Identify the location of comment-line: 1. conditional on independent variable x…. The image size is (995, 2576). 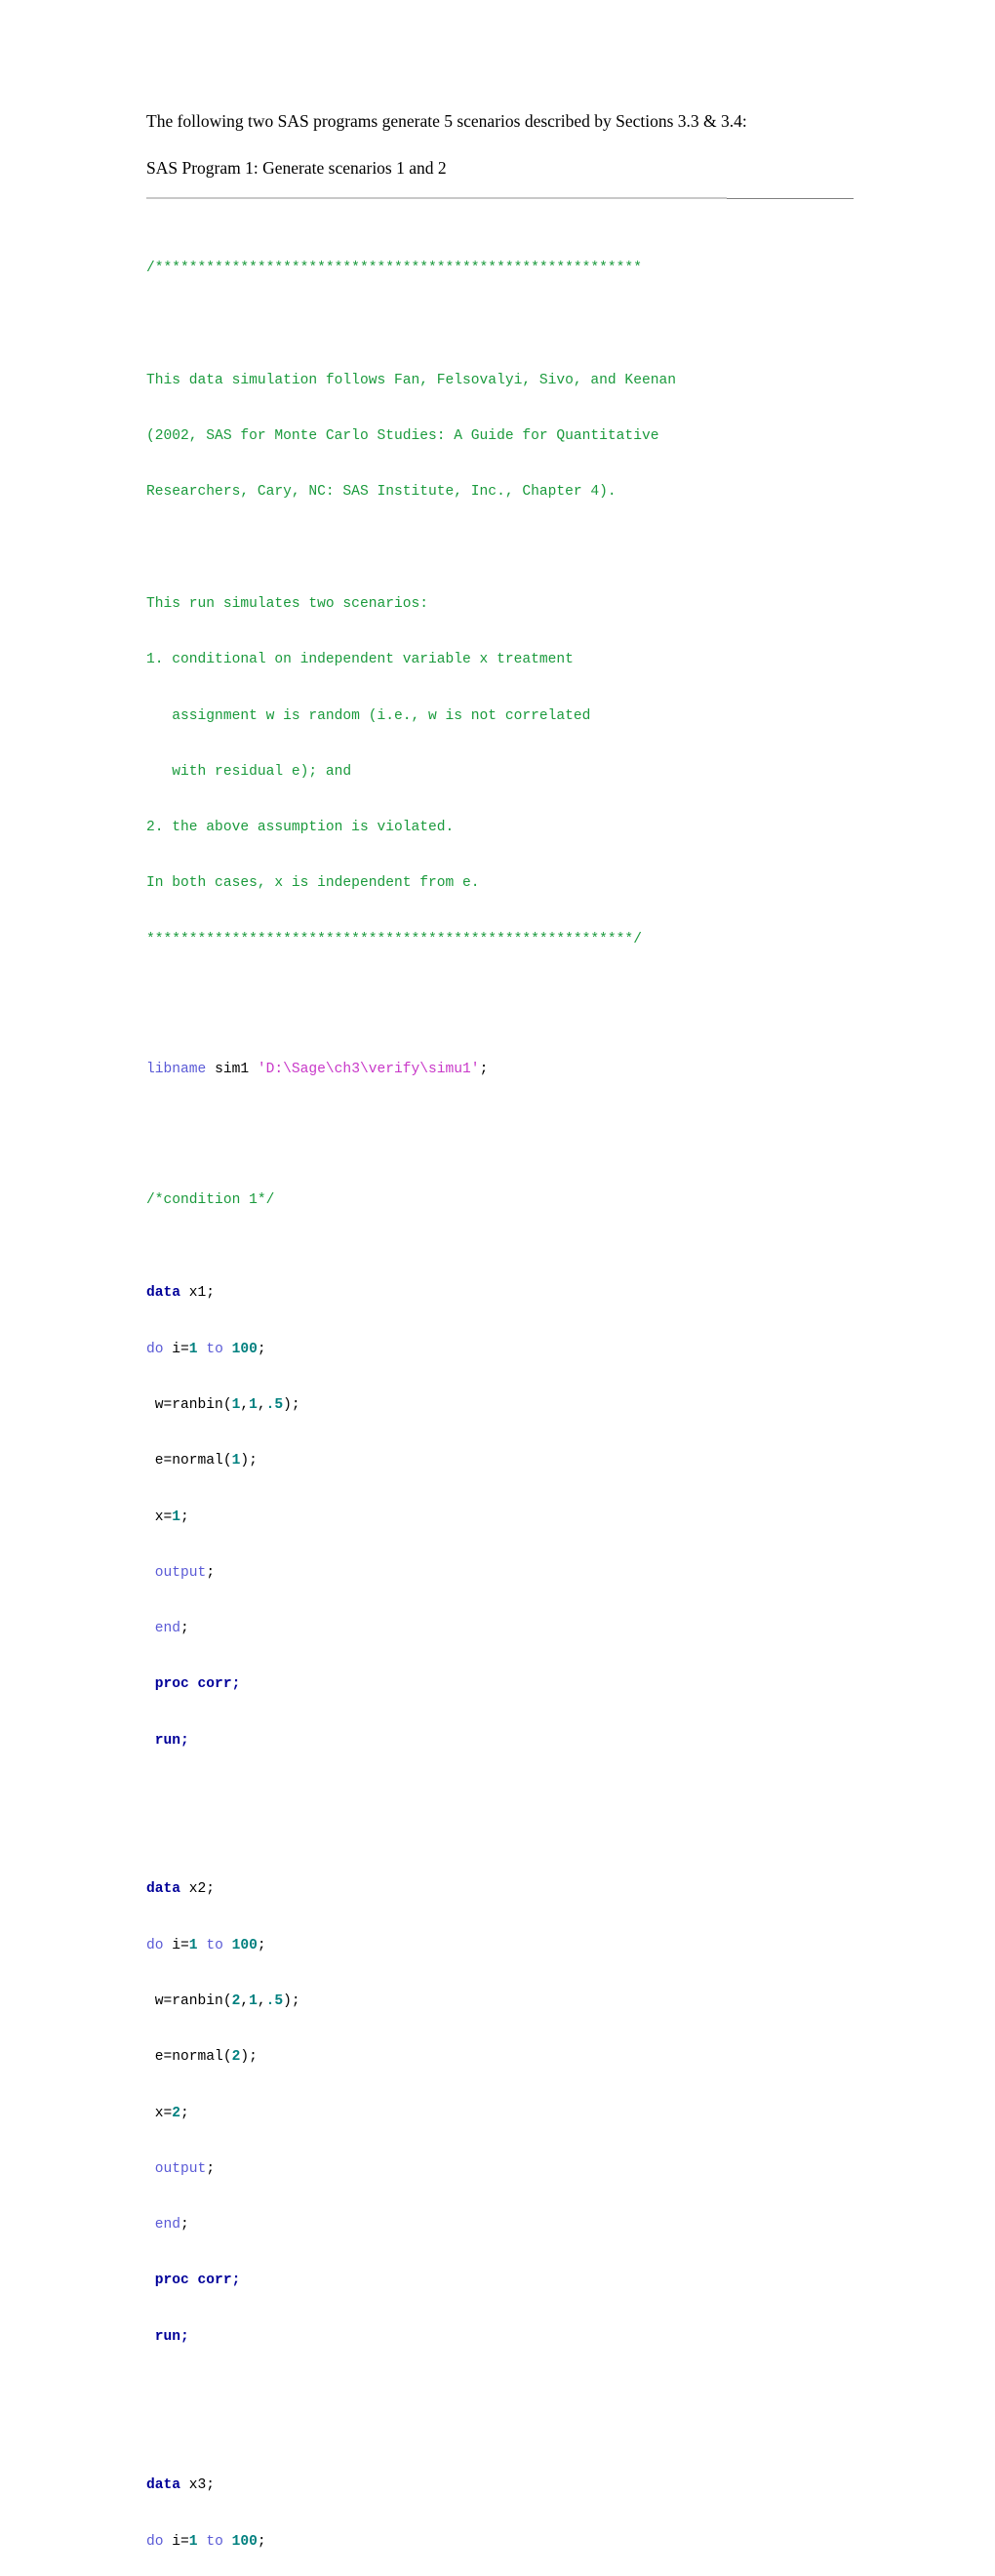
(360, 660).